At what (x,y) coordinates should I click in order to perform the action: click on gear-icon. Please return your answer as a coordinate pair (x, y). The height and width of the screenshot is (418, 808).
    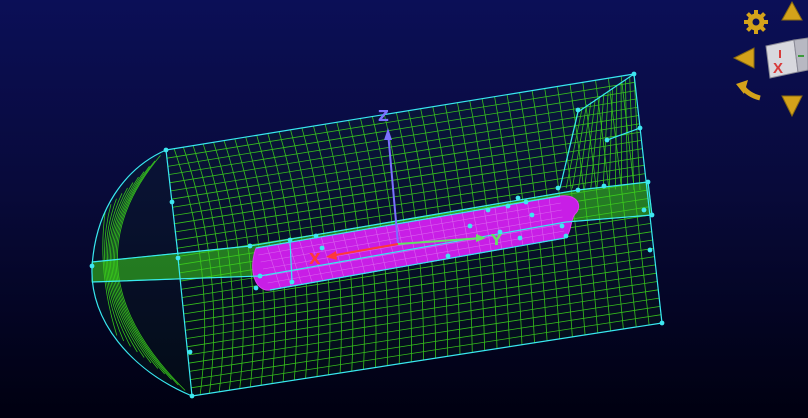
    Looking at the image, I should click on (756, 22).